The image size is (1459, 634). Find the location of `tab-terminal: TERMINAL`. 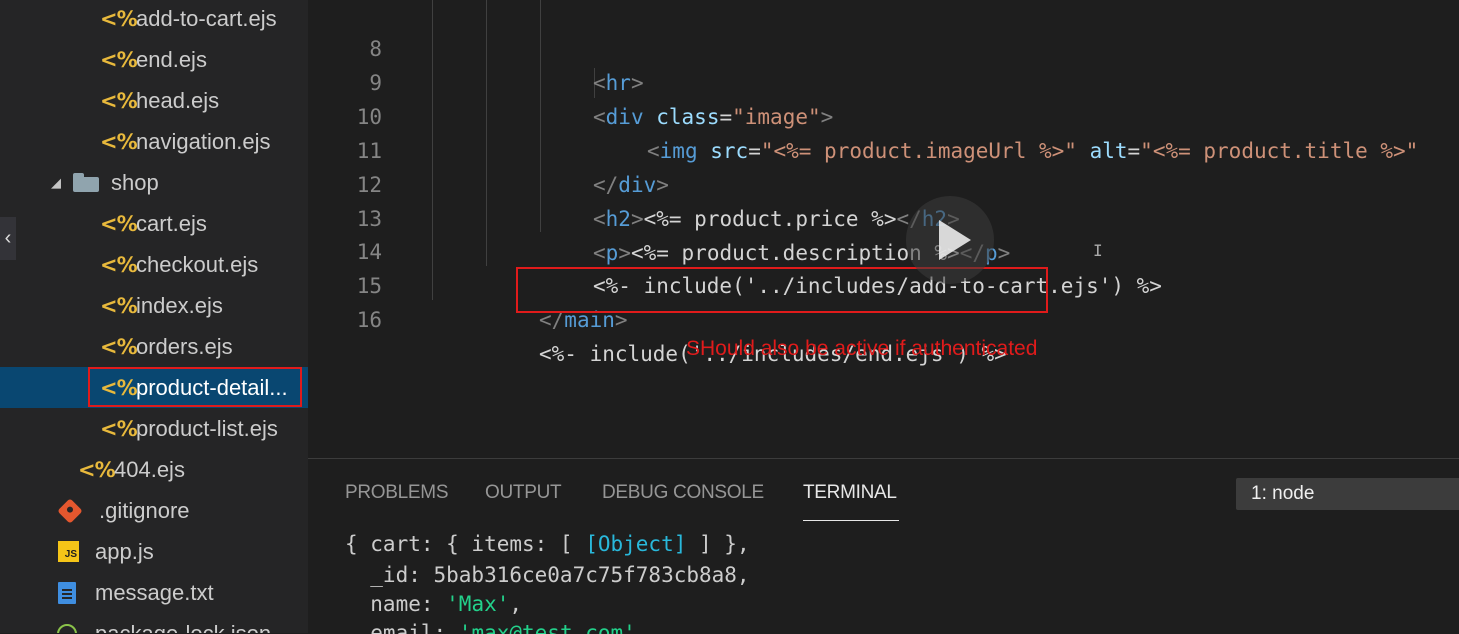

tab-terminal: TERMINAL is located at coordinates (850, 493).